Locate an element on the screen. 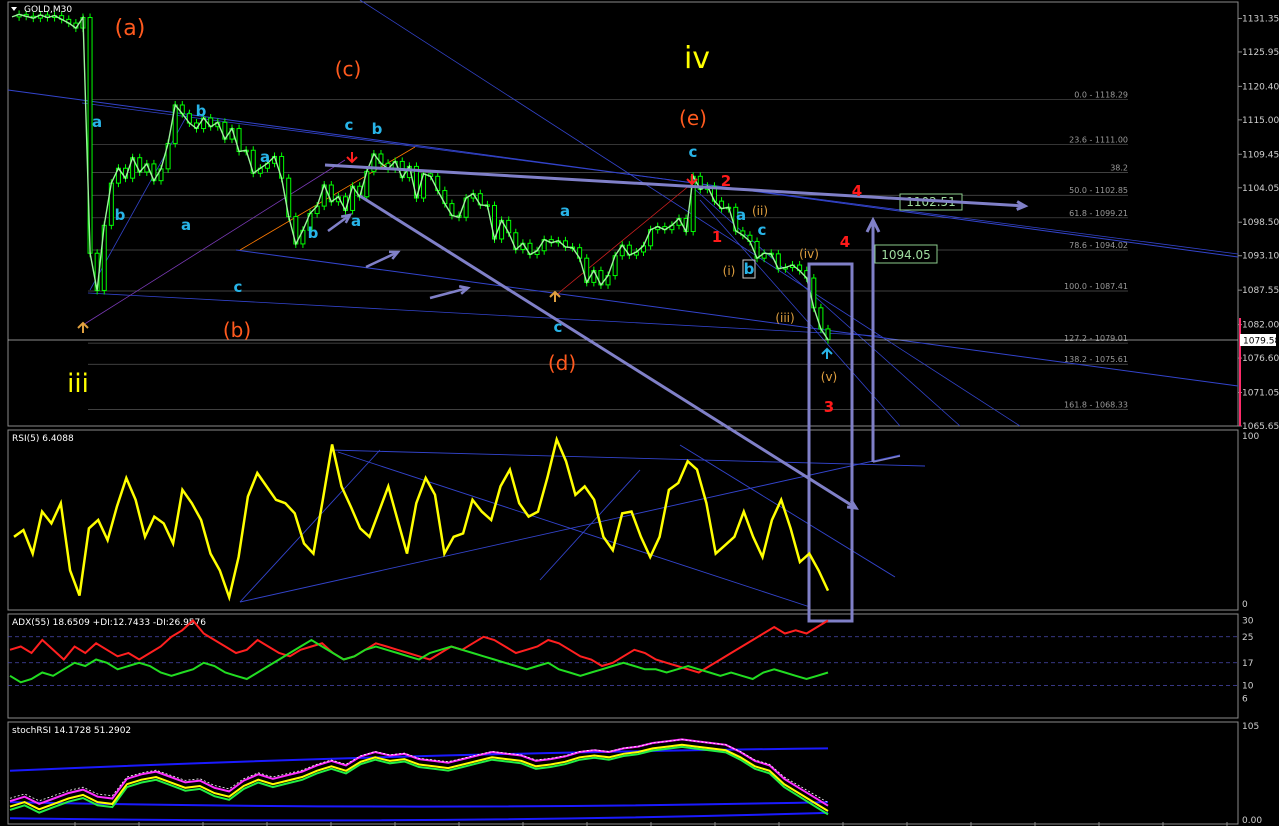 This screenshot has height=826, width=1279. wave-label: 3 is located at coordinates (829, 407).